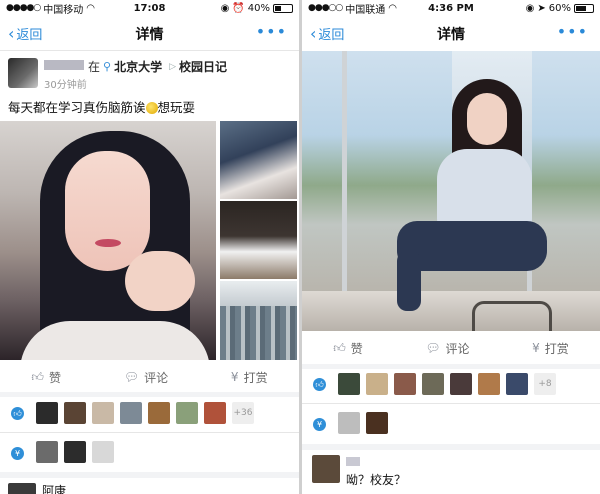  I want to click on location-prefix: 在, so click(94, 67).